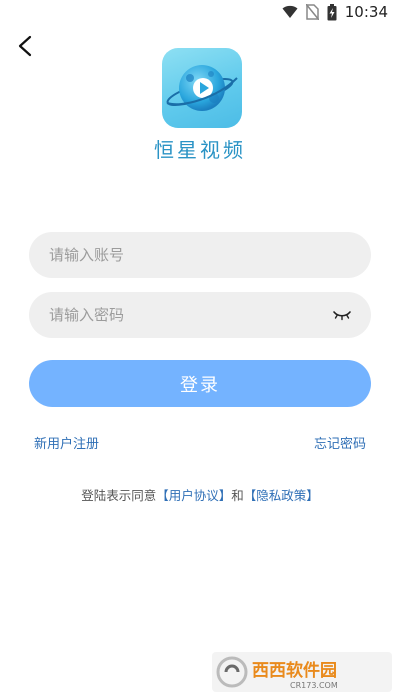 The width and height of the screenshot is (400, 700). What do you see at coordinates (200, 383) in the screenshot?
I see `login-button: 登录` at bounding box center [200, 383].